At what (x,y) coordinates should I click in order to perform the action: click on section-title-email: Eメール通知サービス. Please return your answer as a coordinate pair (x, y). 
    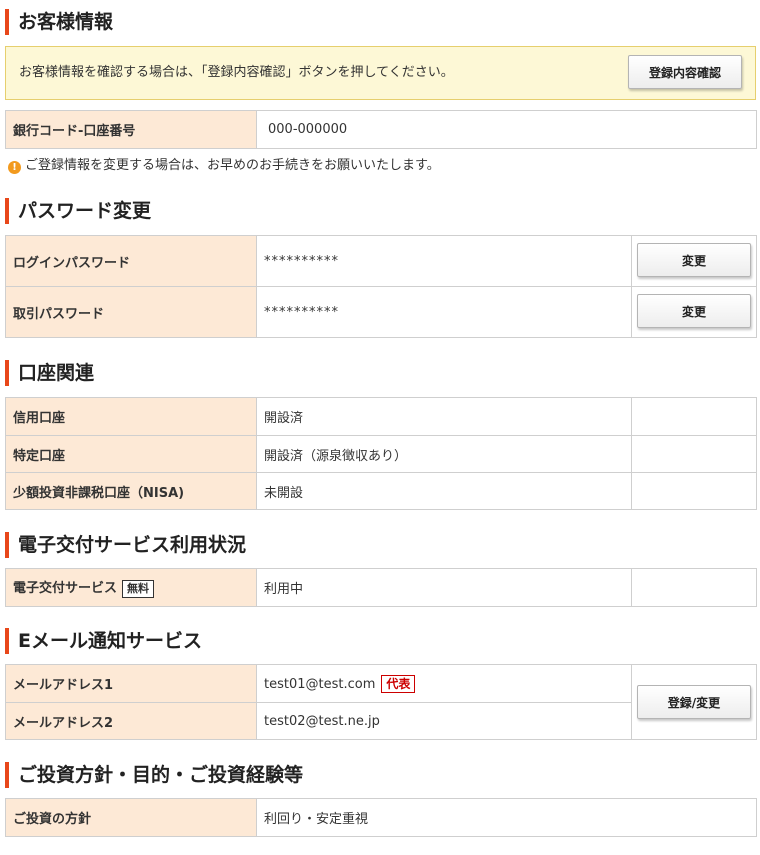
    Looking at the image, I should click on (103, 641).